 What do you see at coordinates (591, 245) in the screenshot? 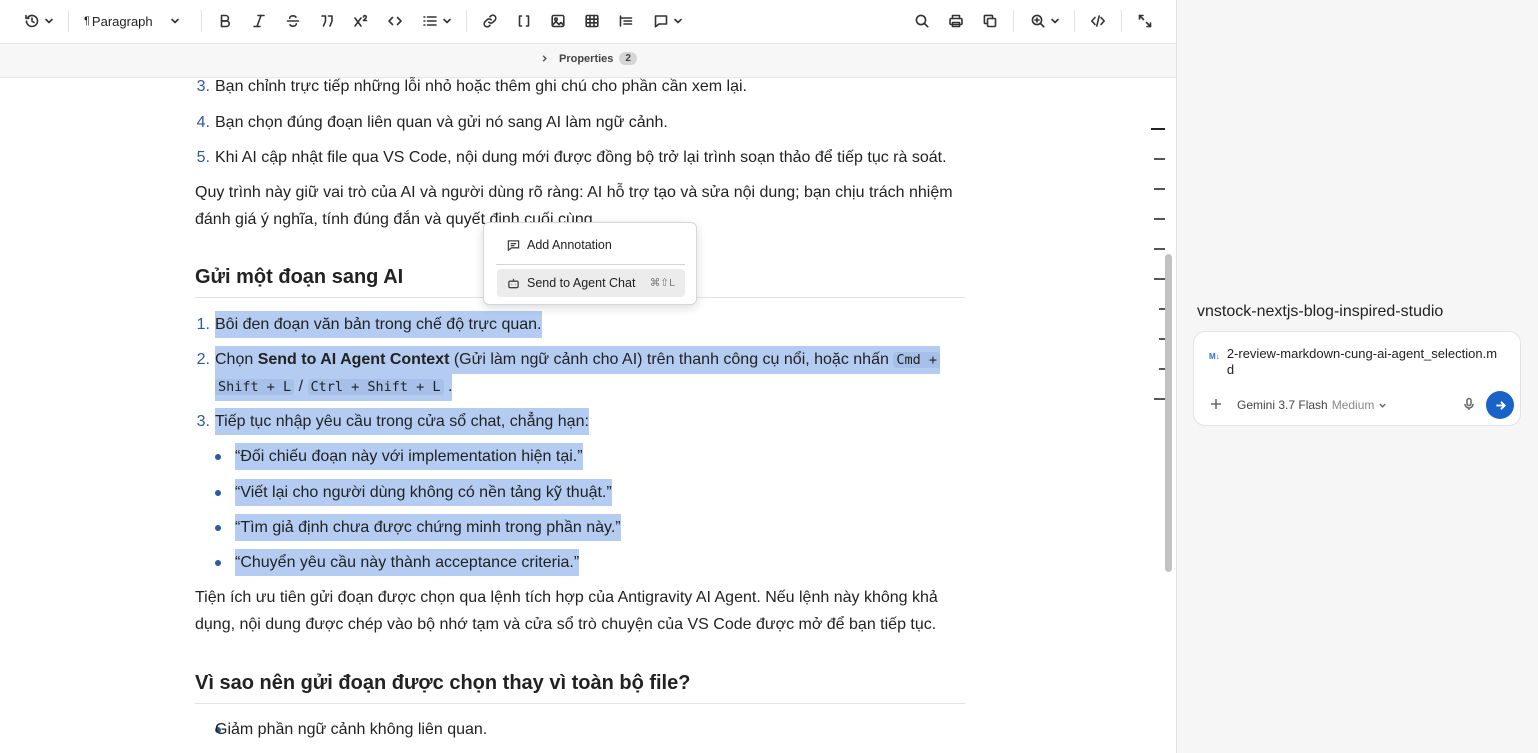
I see `add-annotation-item: Add Annotation` at bounding box center [591, 245].